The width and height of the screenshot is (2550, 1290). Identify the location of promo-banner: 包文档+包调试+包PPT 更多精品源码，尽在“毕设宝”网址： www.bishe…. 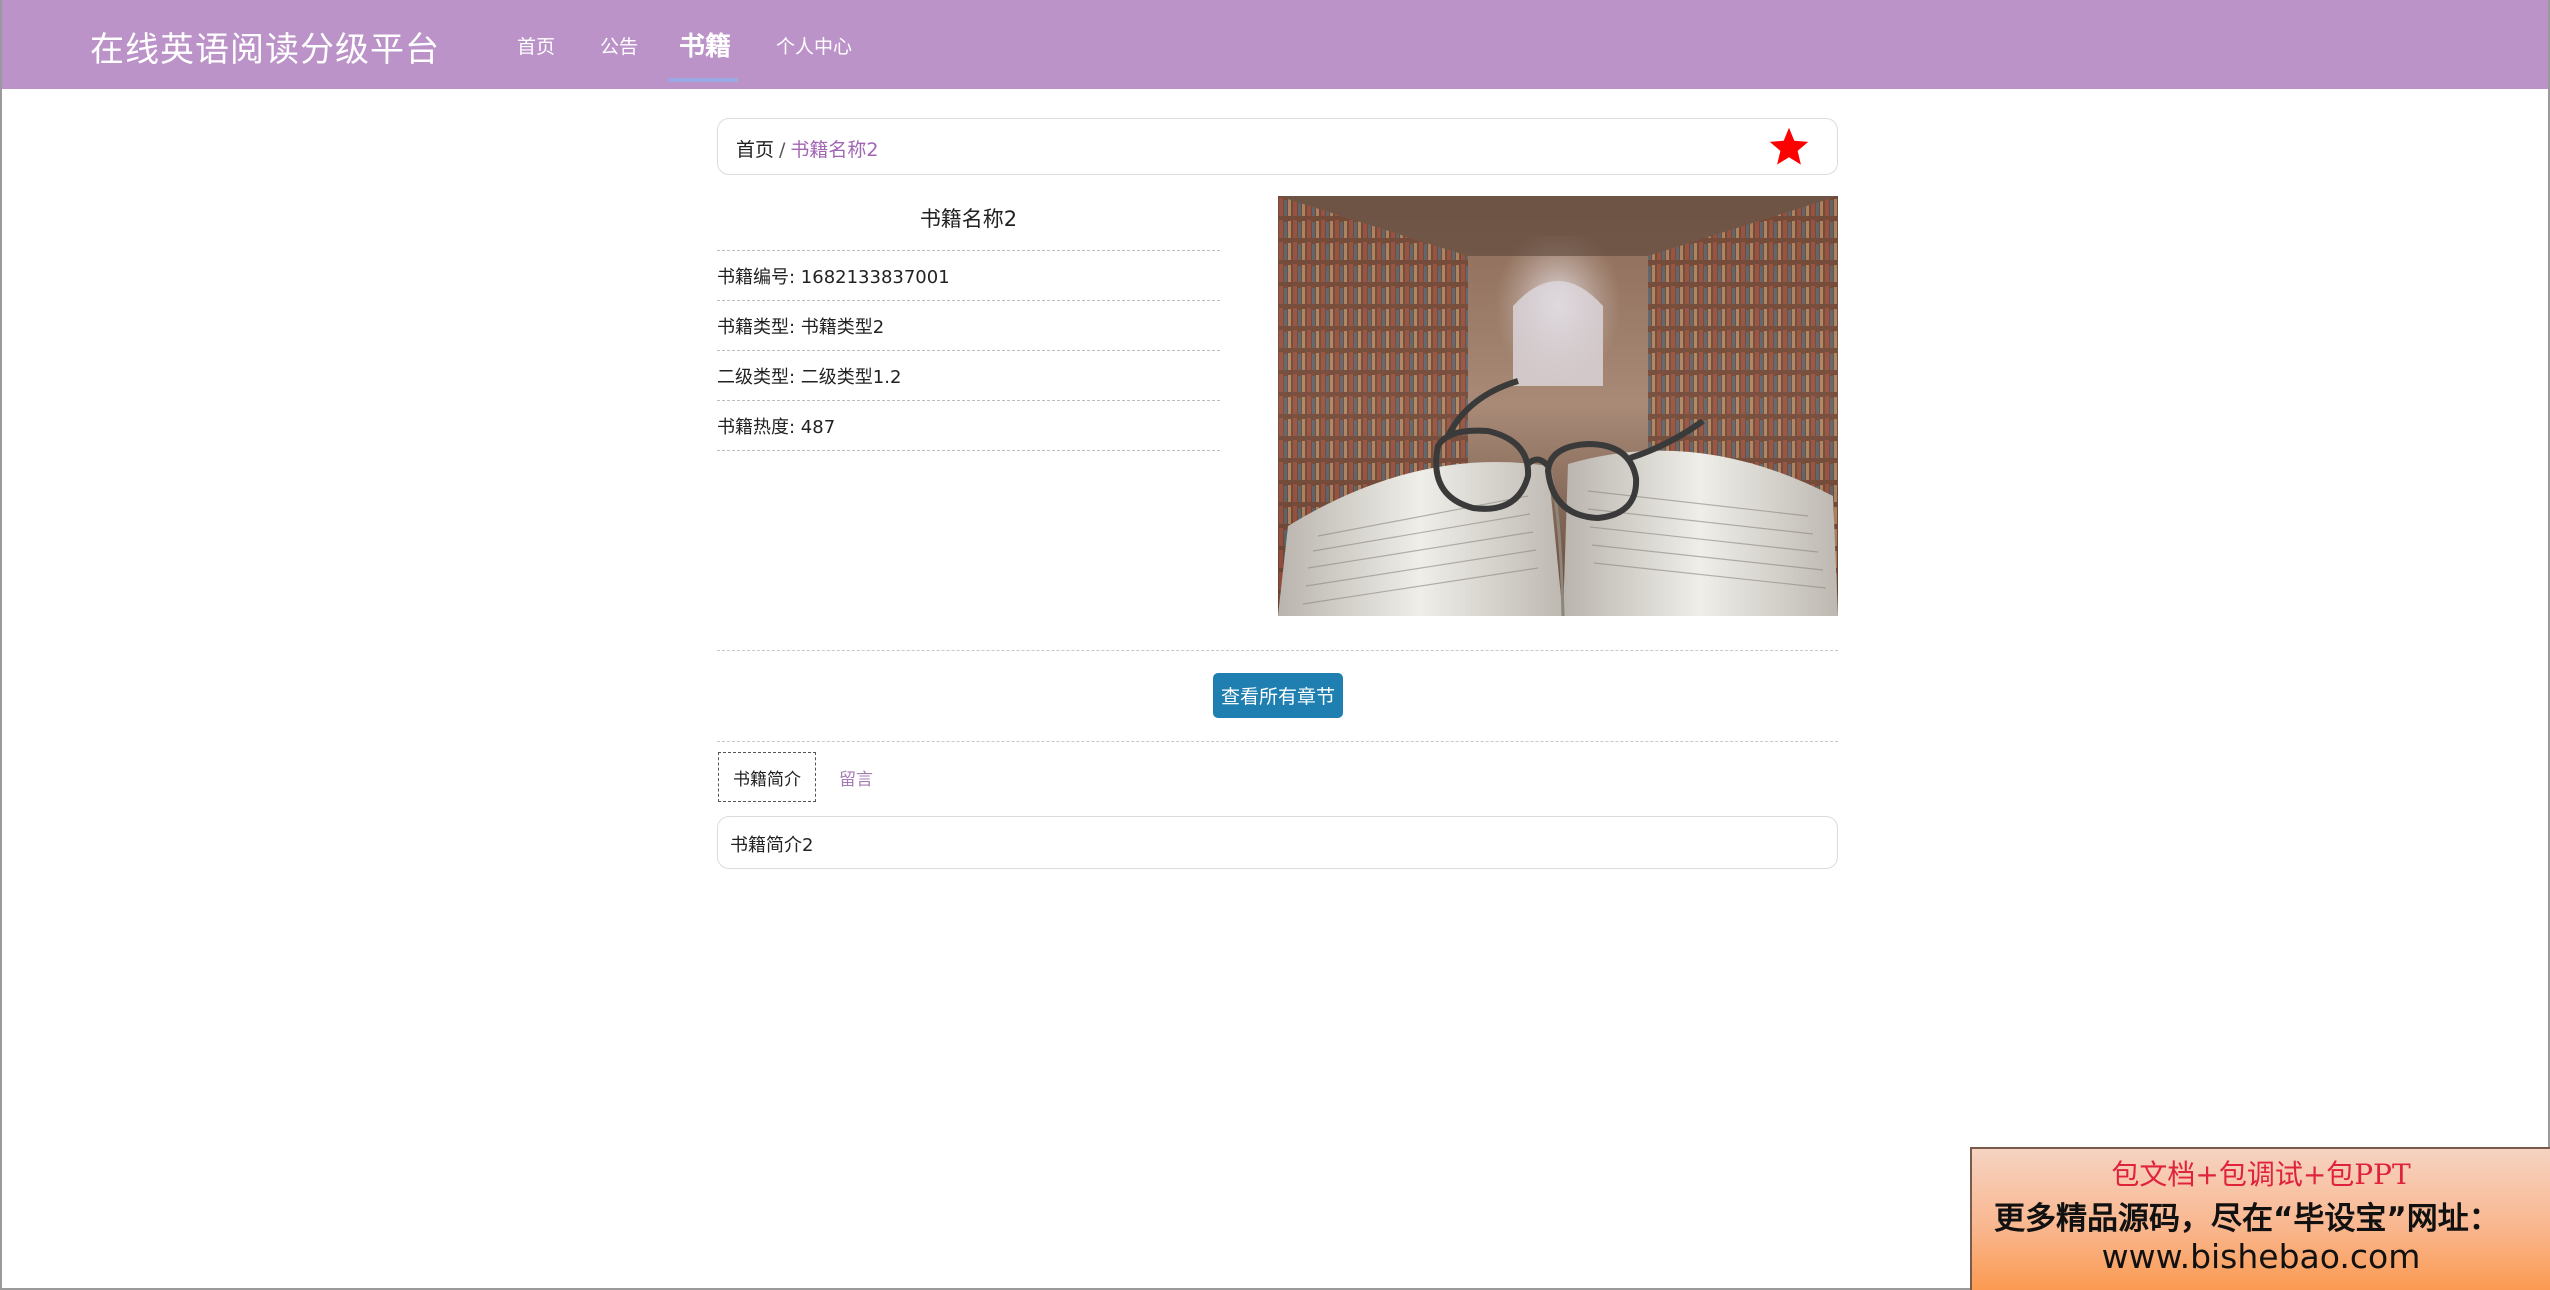
(2260, 1218).